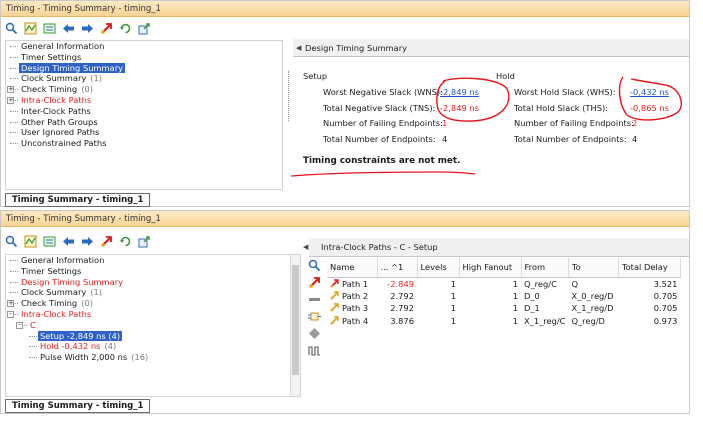 The width and height of the screenshot is (703, 422). Describe the element at coordinates (649, 108) in the screenshot. I see `ths-value: -0,865 ns` at that location.